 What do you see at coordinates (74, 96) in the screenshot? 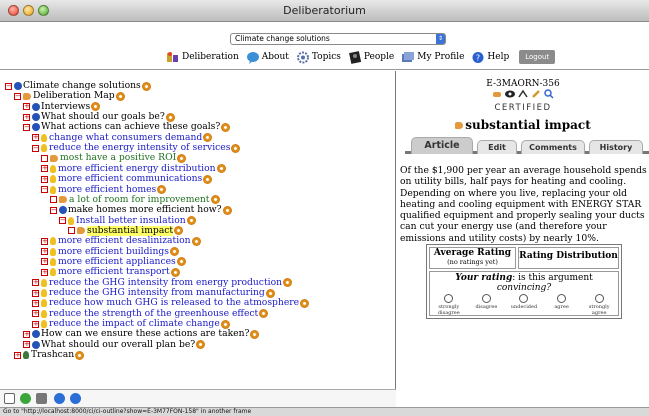
I see `tree-node-label: Deliberation Map` at bounding box center [74, 96].